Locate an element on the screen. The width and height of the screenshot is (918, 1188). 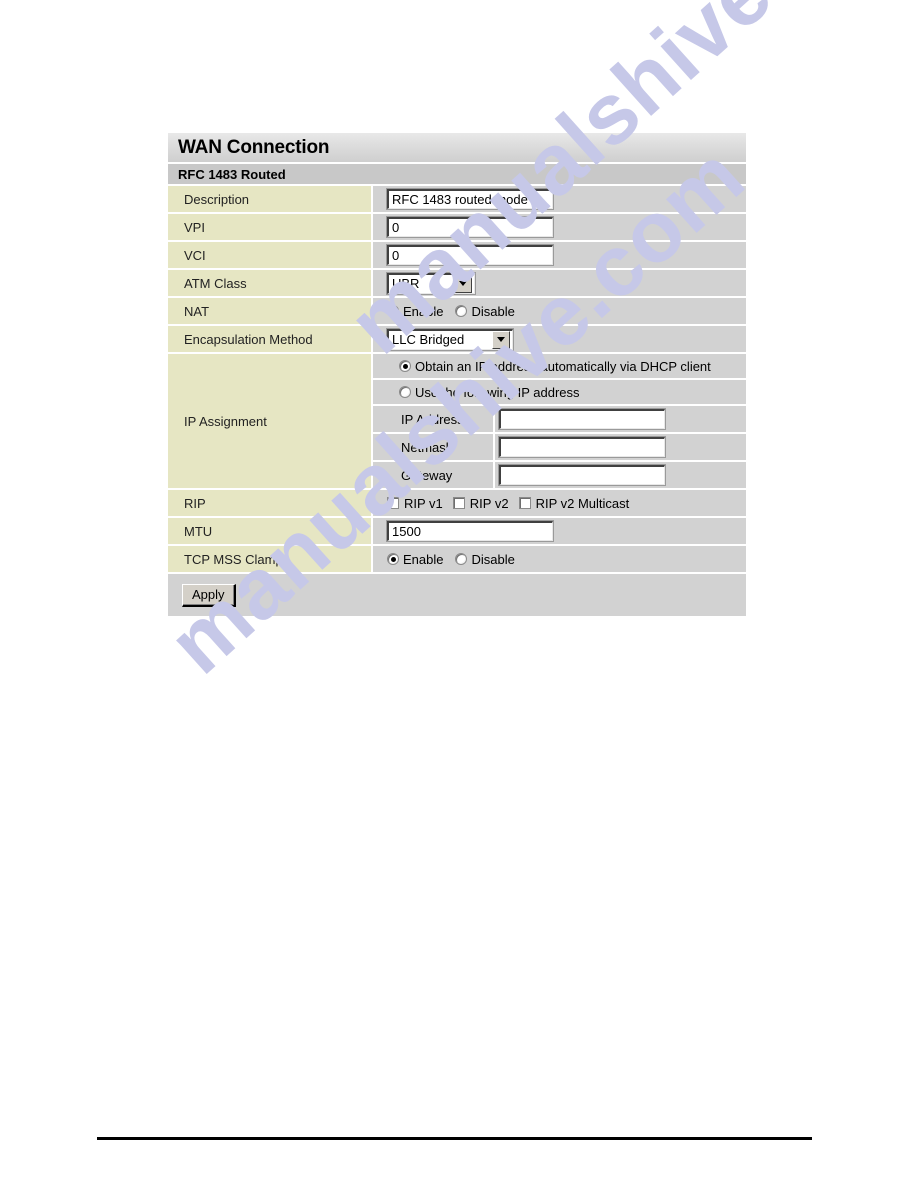
rip-checkbox-v2: RIP v2 is located at coordinates (480, 503).